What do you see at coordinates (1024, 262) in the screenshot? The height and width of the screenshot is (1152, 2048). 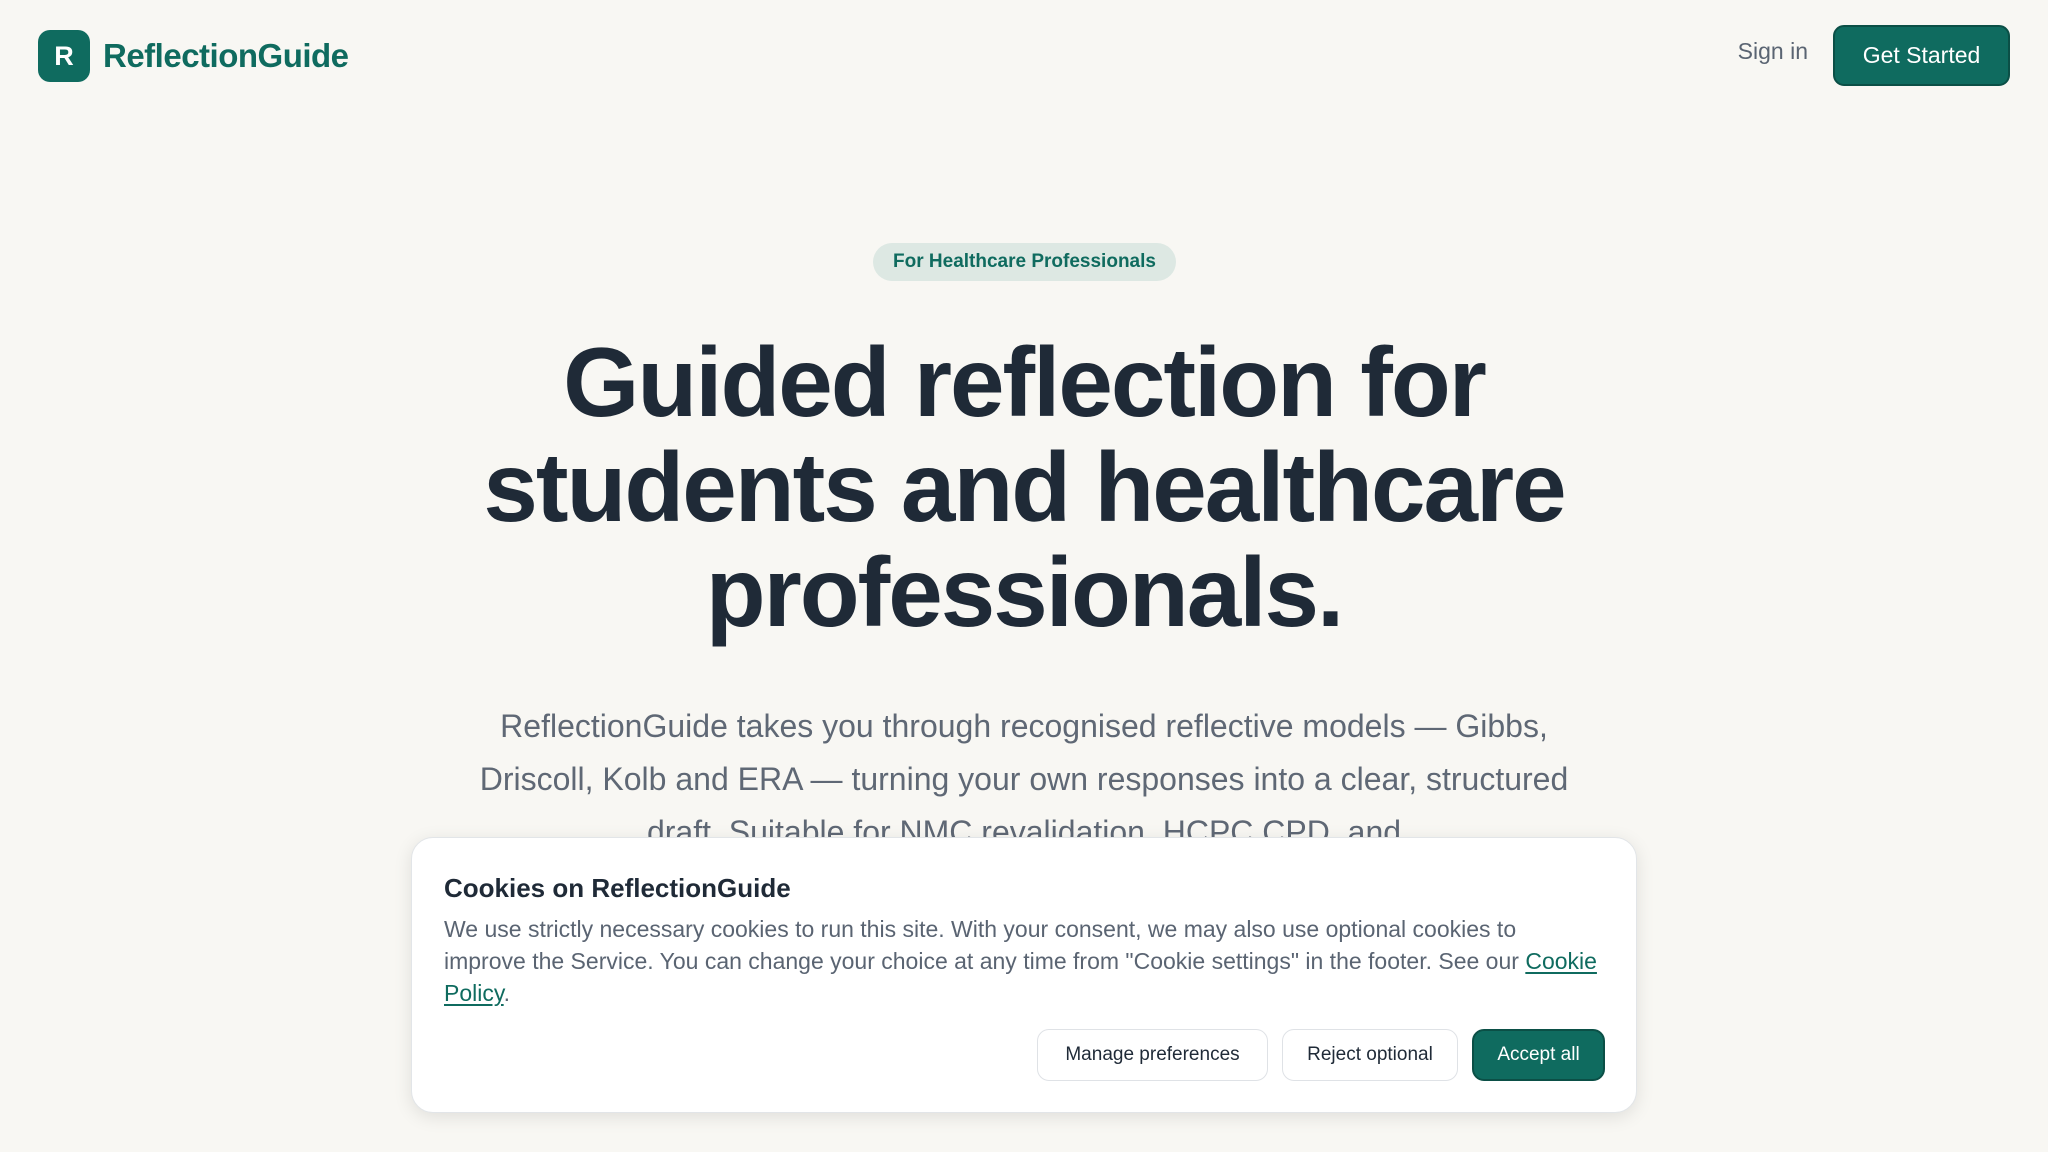 I see `audience-badge: For Healthcare Professionals` at bounding box center [1024, 262].